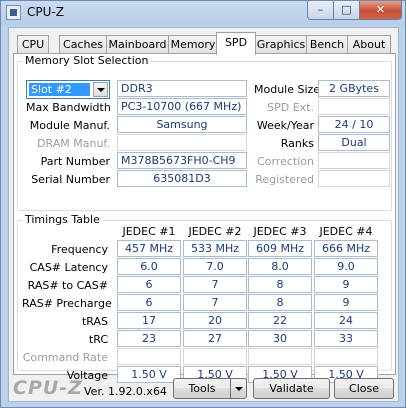 The image size is (406, 408). What do you see at coordinates (193, 44) in the screenshot?
I see `tab-memory: Memory` at bounding box center [193, 44].